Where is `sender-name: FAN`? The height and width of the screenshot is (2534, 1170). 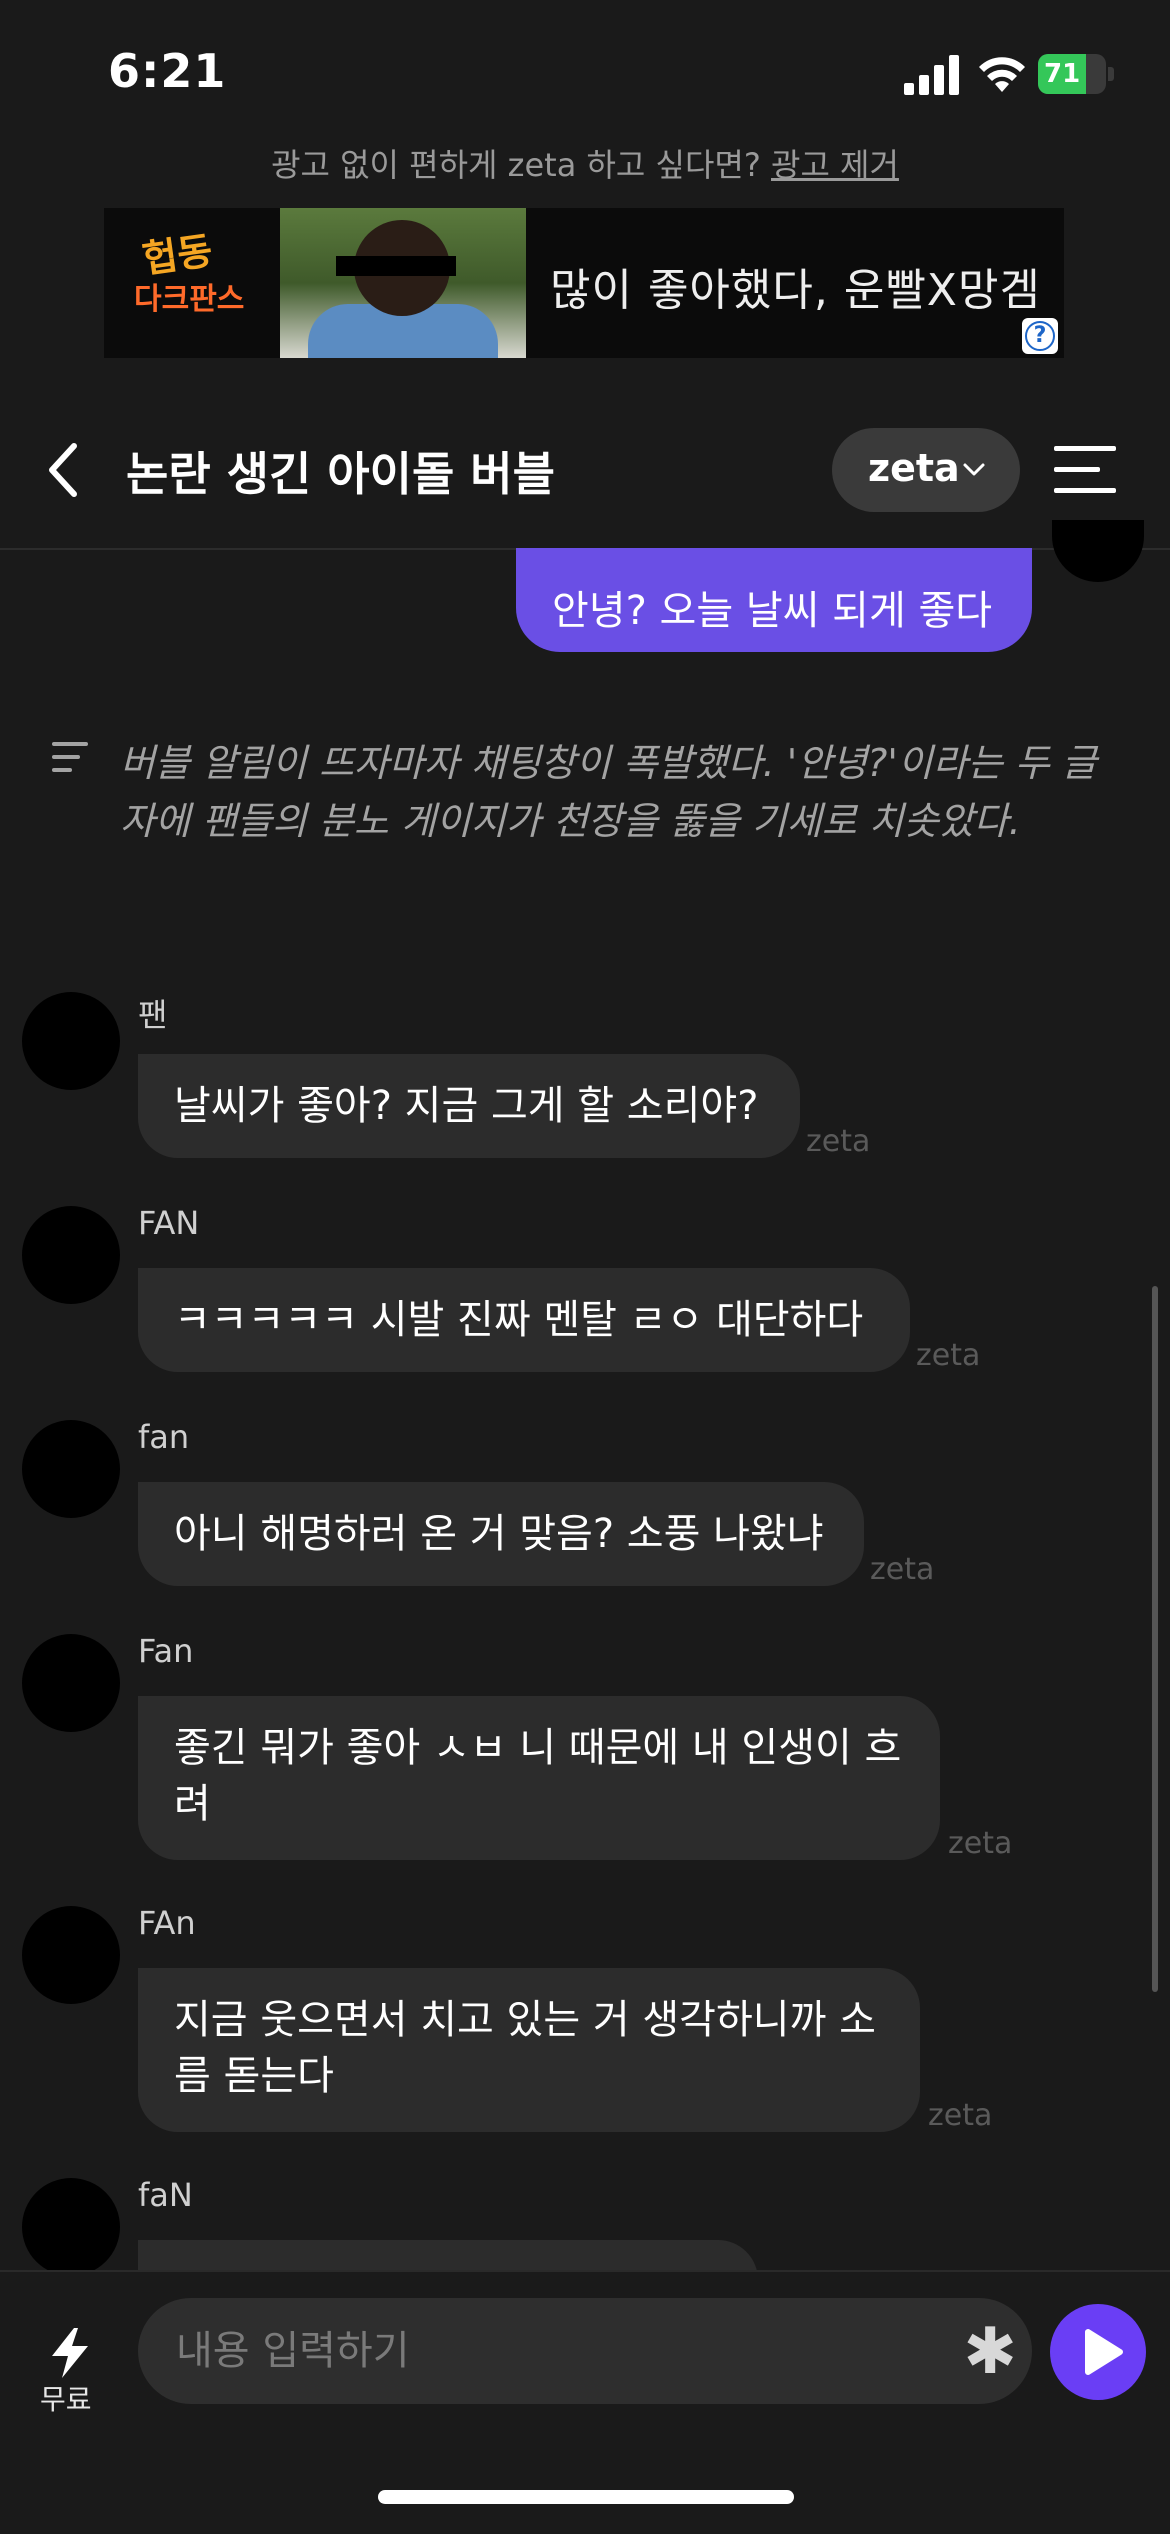 sender-name: FAN is located at coordinates (169, 1223).